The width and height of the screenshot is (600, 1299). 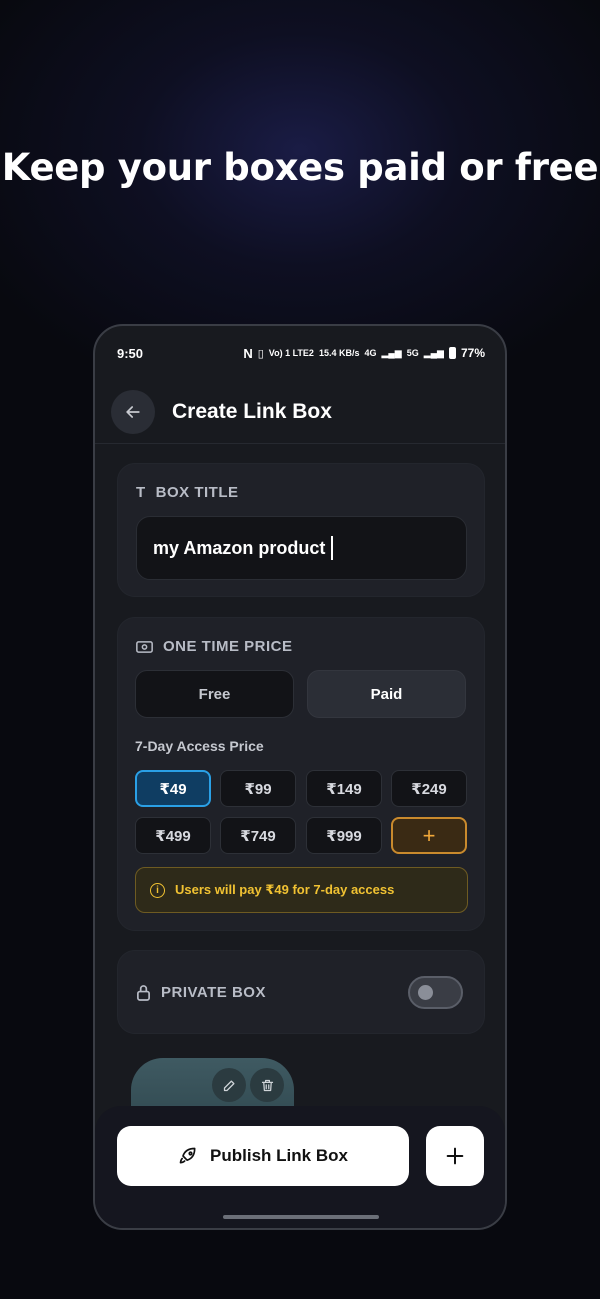 I want to click on battery-icon, so click(x=452, y=353).